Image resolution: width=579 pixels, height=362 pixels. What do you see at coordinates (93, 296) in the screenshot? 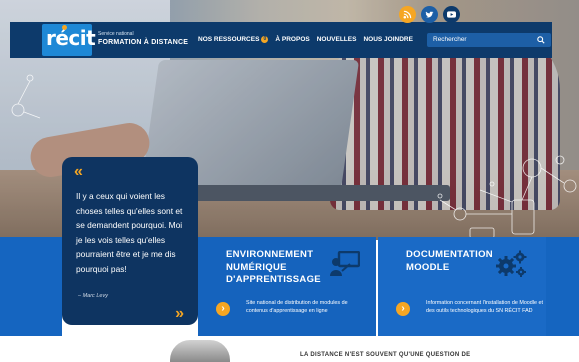
I see `quote-author: – Marc Levy` at bounding box center [93, 296].